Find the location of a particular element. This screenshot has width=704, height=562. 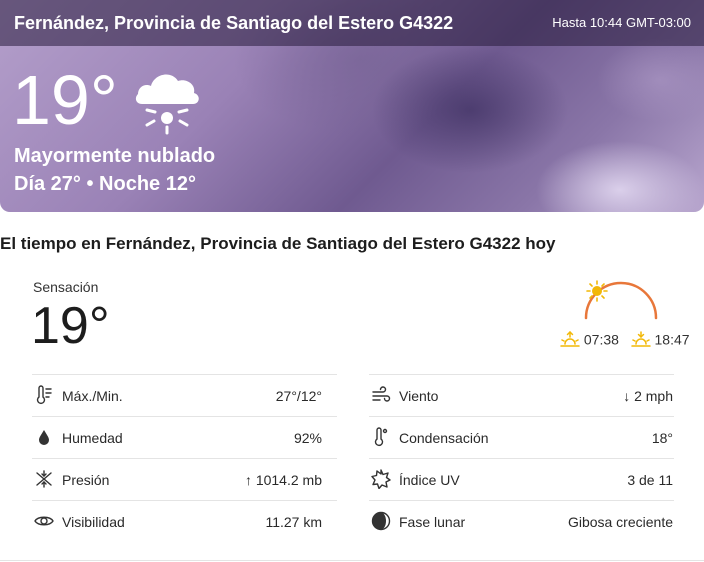

sunrise-time: 07:38 is located at coordinates (601, 339).